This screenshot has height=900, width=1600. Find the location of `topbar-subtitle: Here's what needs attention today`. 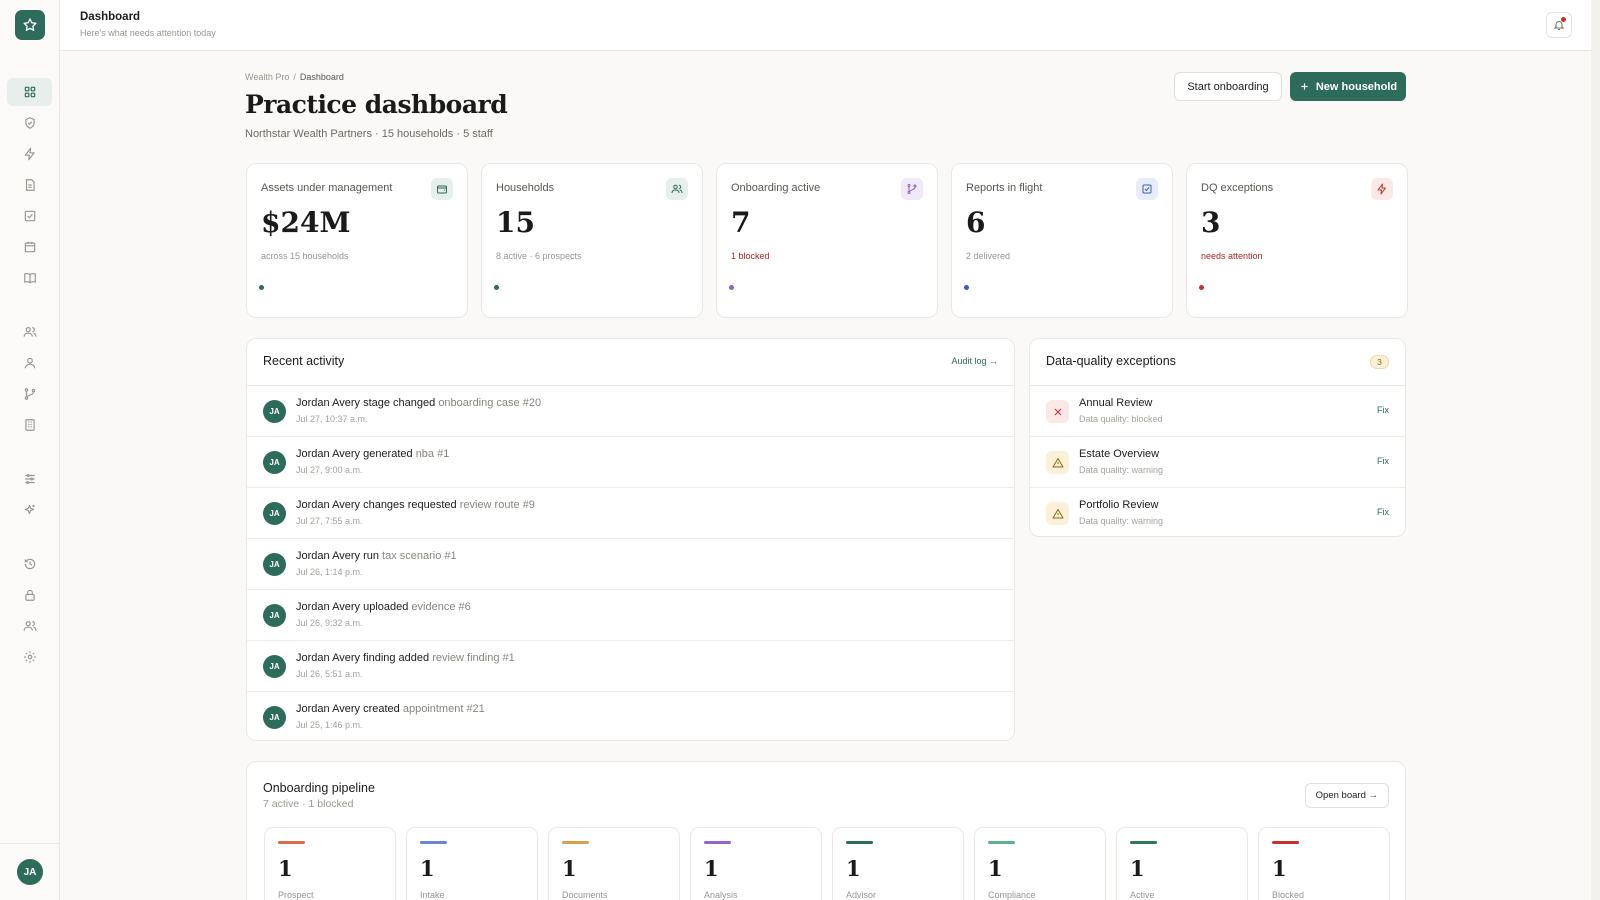

topbar-subtitle: Here's what needs attention today is located at coordinates (148, 33).